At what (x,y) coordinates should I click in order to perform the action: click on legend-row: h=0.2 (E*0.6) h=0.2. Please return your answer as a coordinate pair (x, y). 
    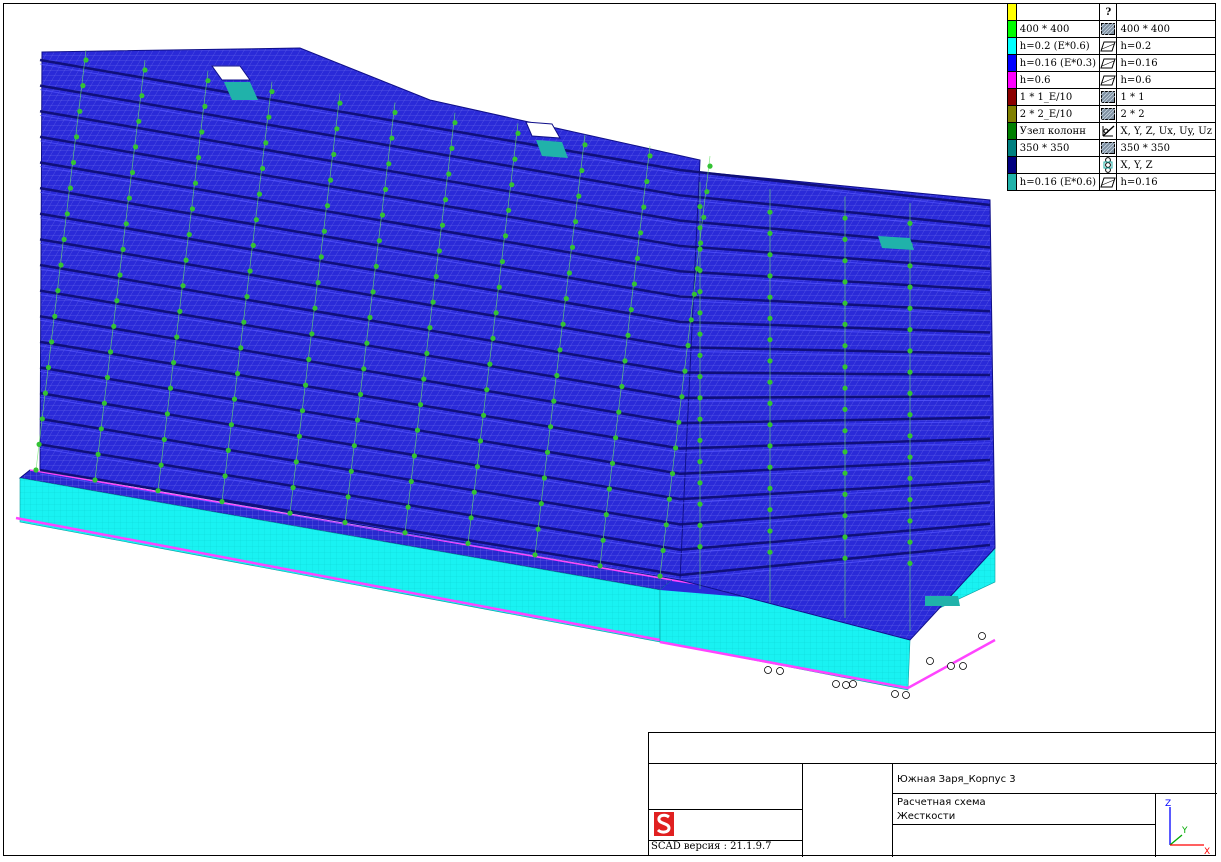
    Looking at the image, I should click on (1111, 46).